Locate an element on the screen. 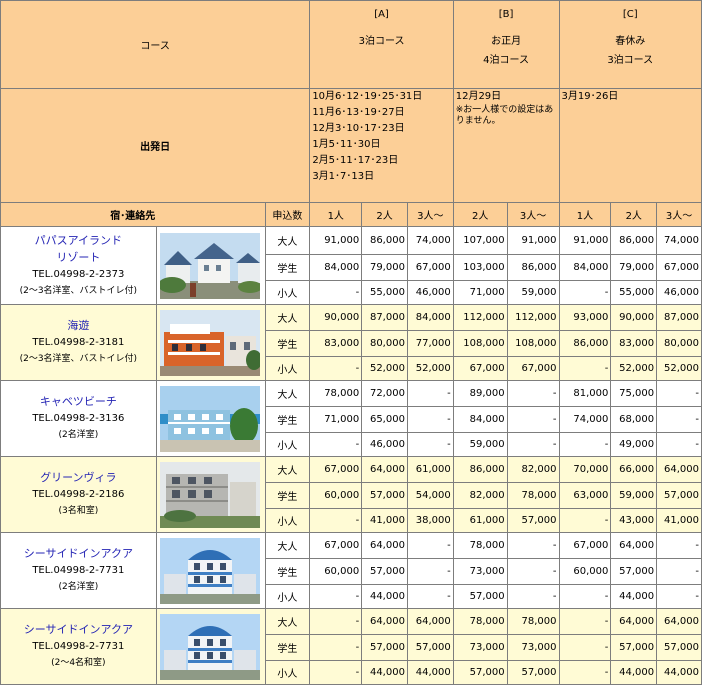 The width and height of the screenshot is (702, 685). price-cell: 61,000 is located at coordinates (480, 520).